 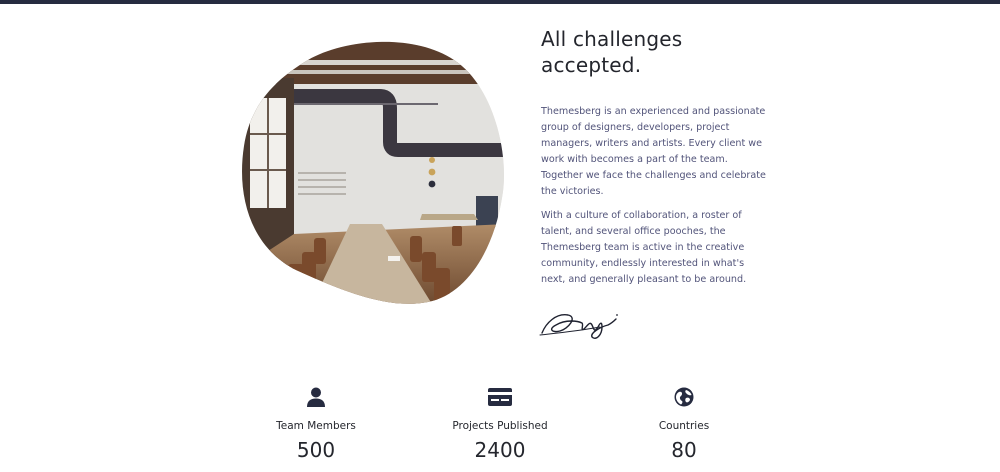 I want to click on heading-line-2: accepted., so click(x=591, y=65).